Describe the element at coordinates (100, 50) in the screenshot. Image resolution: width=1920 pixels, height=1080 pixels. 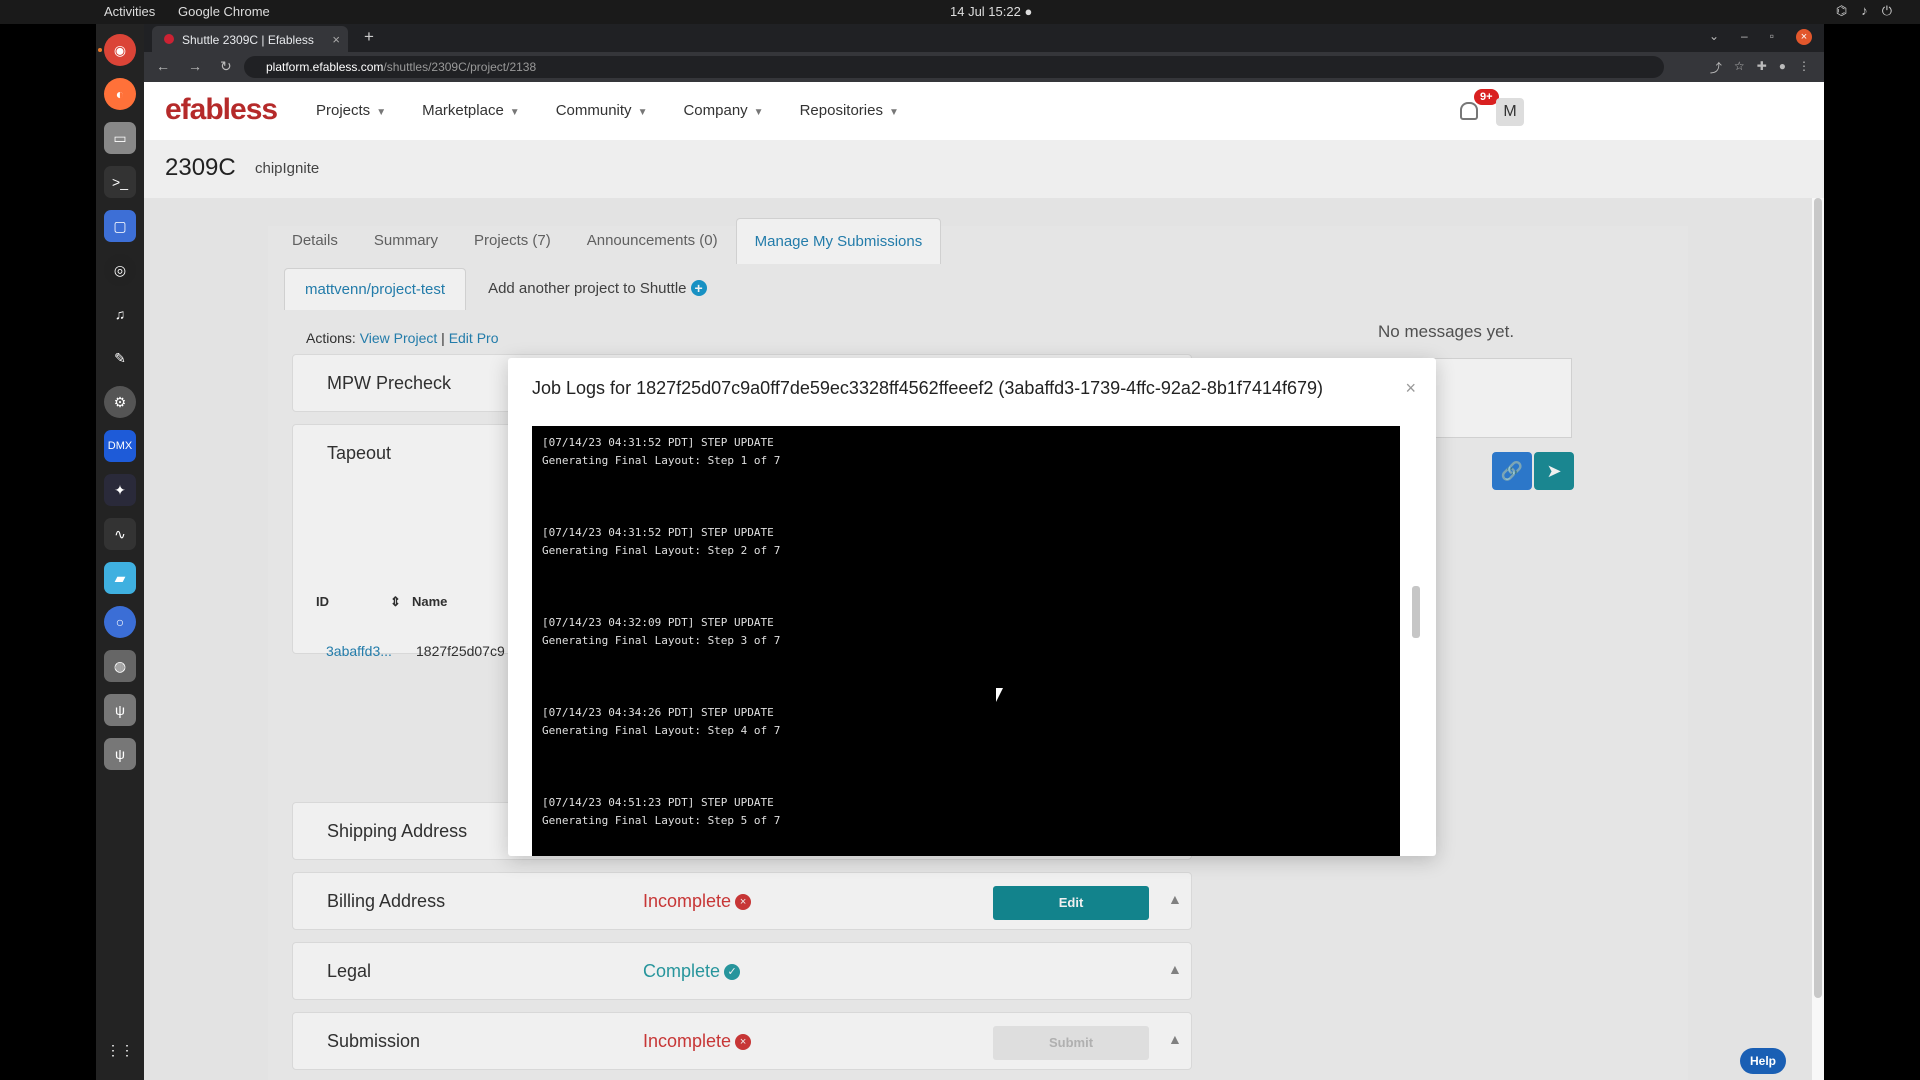
I see `running-indicator` at that location.